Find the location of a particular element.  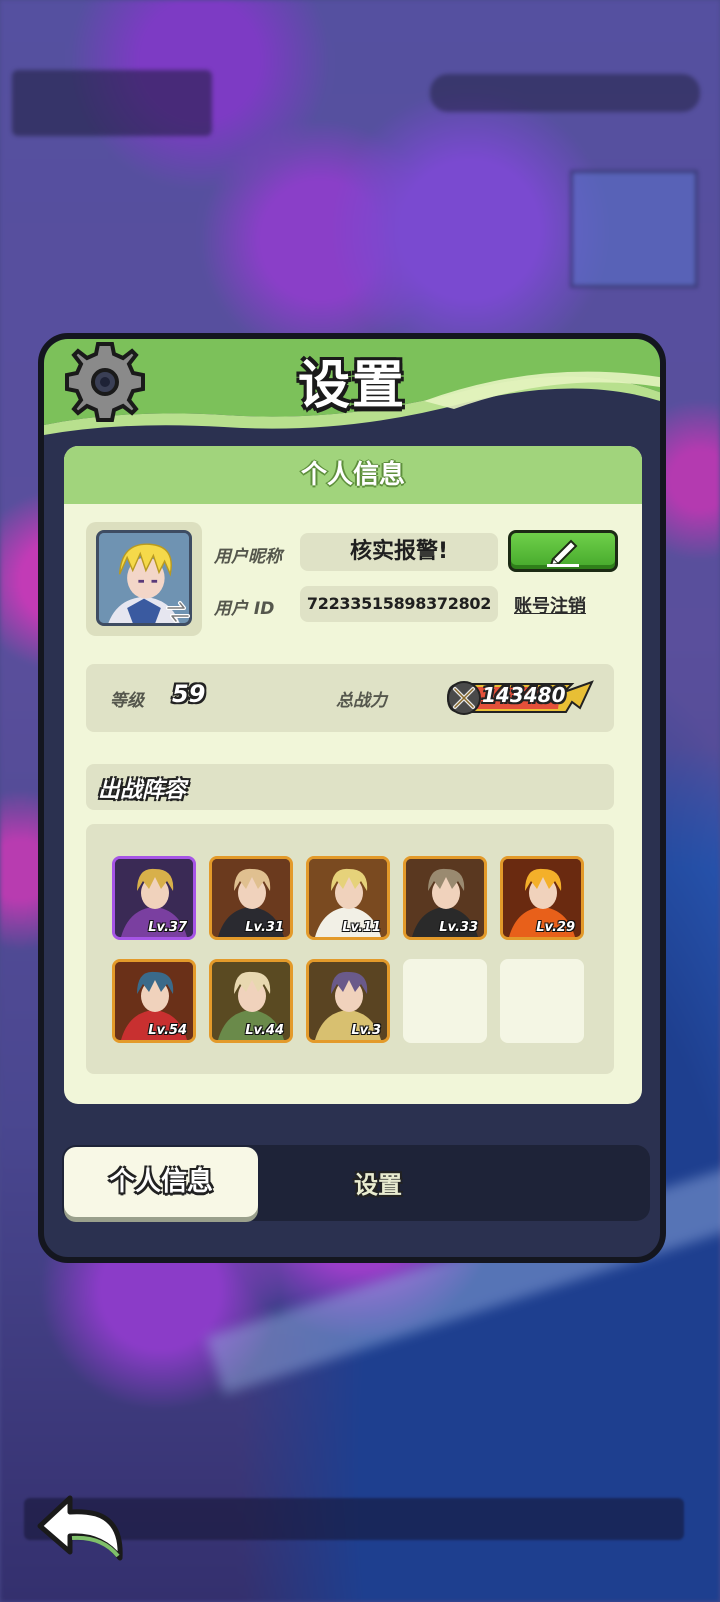

dialog-title: 设置 is located at coordinates (351, 386).